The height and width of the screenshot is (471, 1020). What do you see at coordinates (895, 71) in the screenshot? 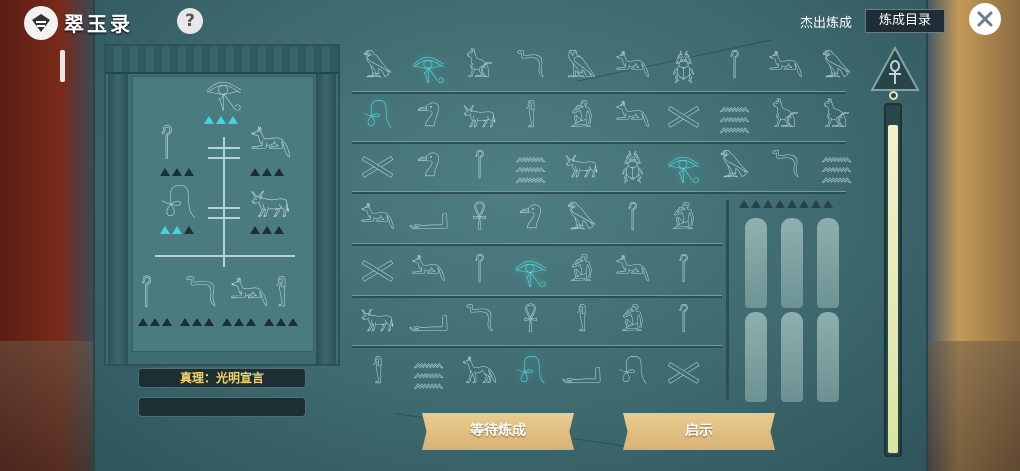
I see `ankh-icon` at bounding box center [895, 71].